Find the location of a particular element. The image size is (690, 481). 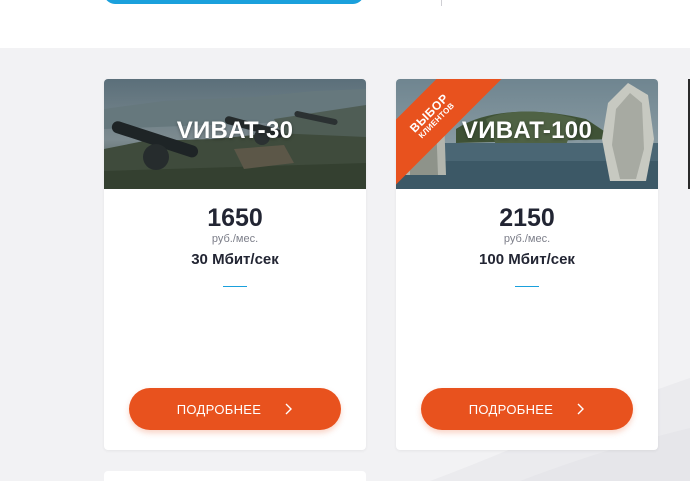

plan-title: VИBAT-100 is located at coordinates (527, 130).